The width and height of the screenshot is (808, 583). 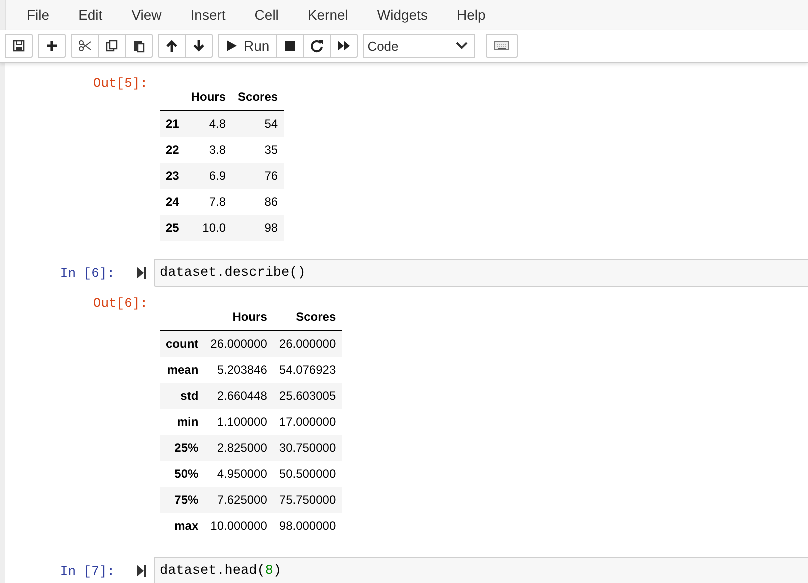 I want to click on input-prompt: In [7]:, so click(x=87, y=571).